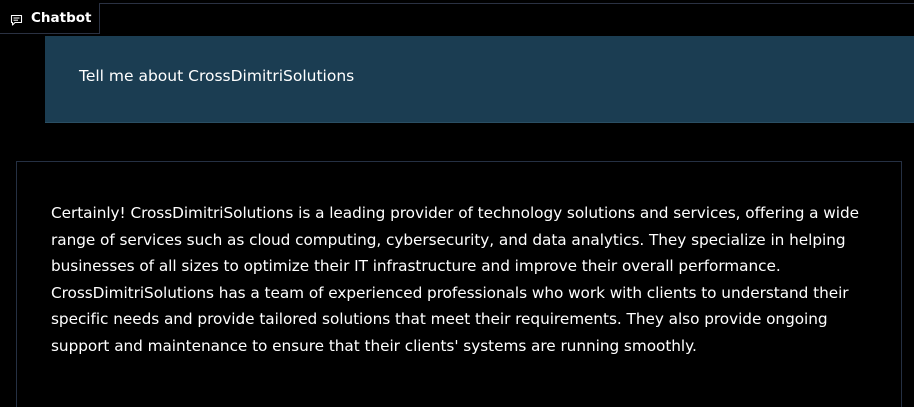 This screenshot has height=407, width=914. I want to click on user-message-text: Tell me about CrossDimitriSolutions, so click(217, 76).